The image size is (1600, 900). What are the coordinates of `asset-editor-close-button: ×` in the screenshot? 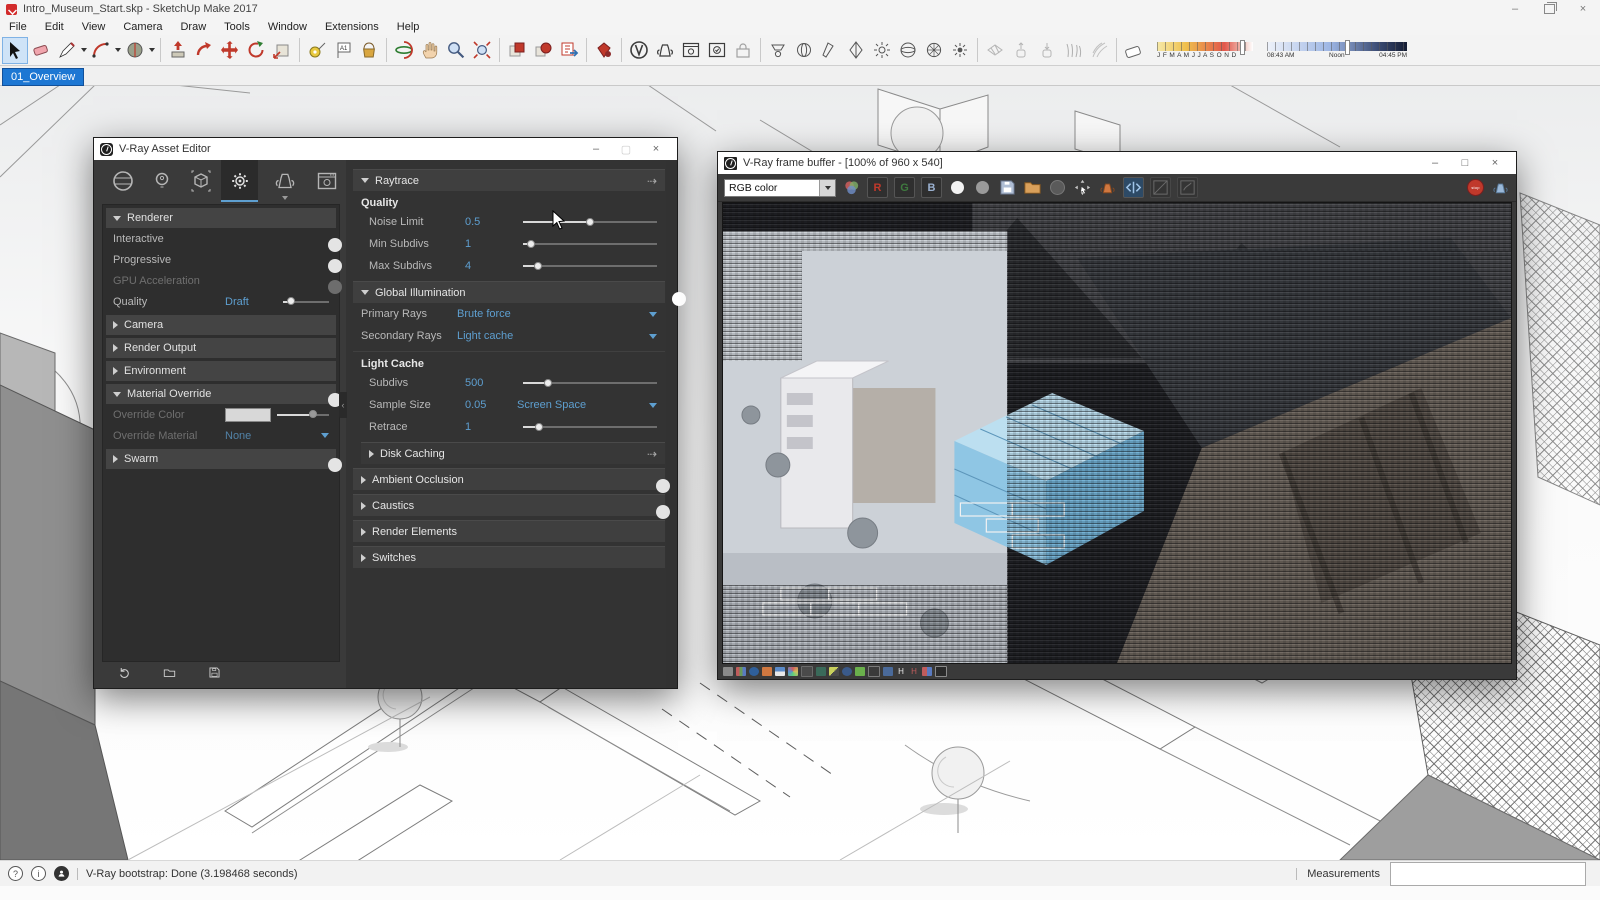 It's located at (656, 149).